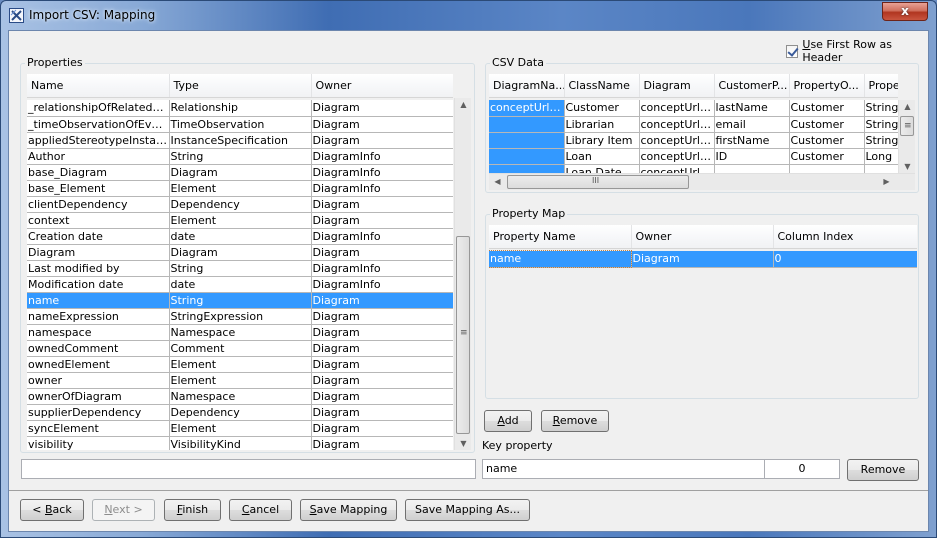 The image size is (937, 538). What do you see at coordinates (248, 469) in the screenshot?
I see `property-filter-input` at bounding box center [248, 469].